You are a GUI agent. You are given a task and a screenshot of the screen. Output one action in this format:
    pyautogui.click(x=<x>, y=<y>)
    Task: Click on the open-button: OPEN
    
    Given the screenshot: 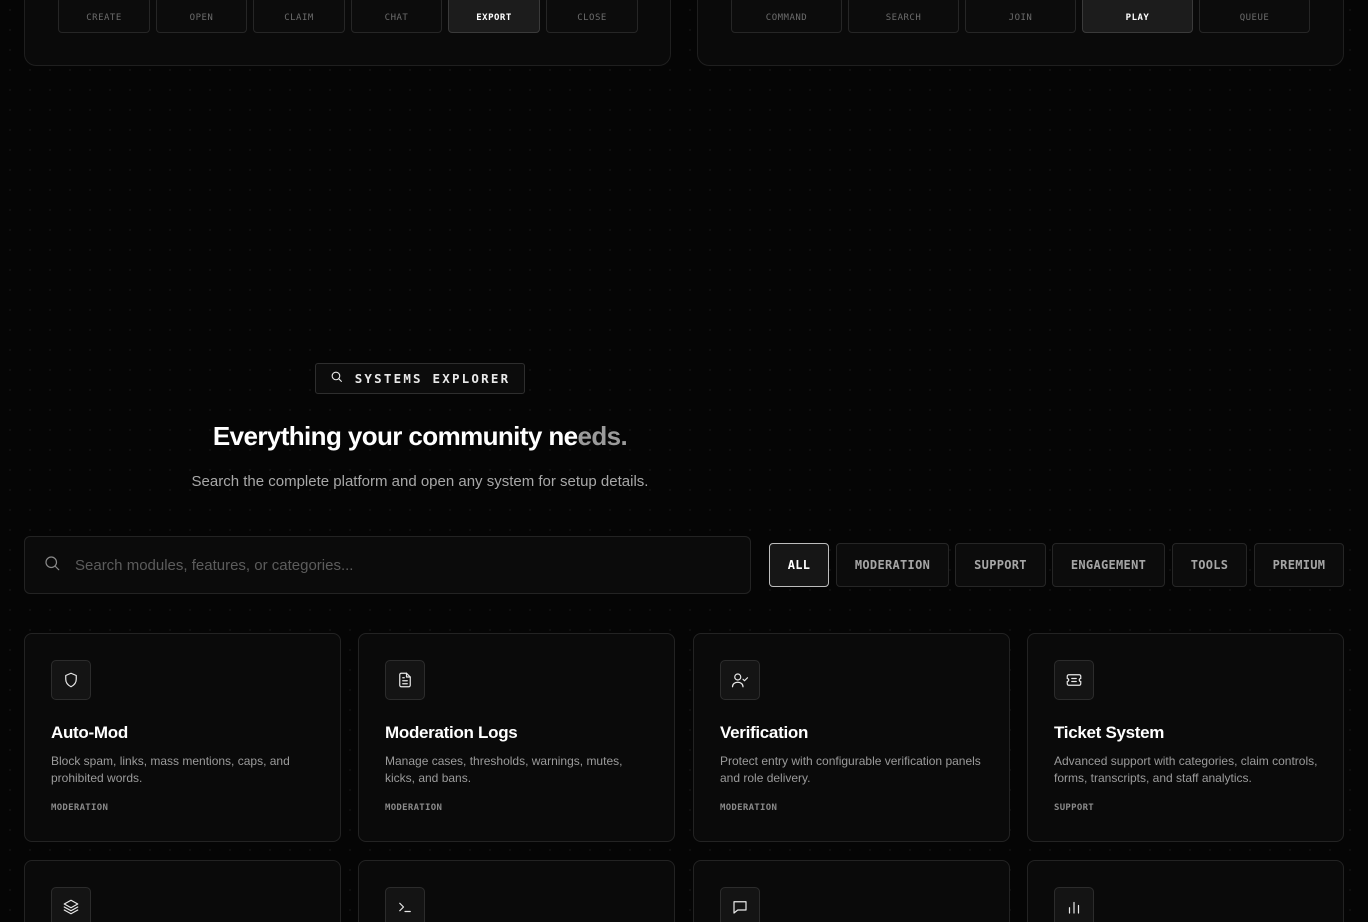 What is the action you would take?
    pyautogui.click(x=201, y=16)
    